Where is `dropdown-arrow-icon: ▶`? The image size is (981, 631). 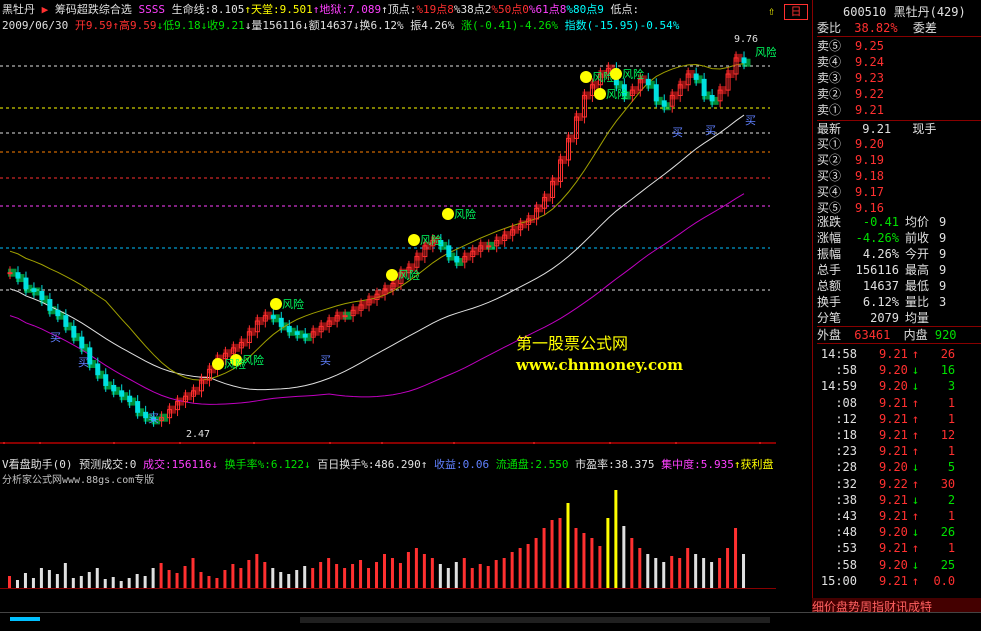
dropdown-arrow-icon: ▶ is located at coordinates (45, 9).